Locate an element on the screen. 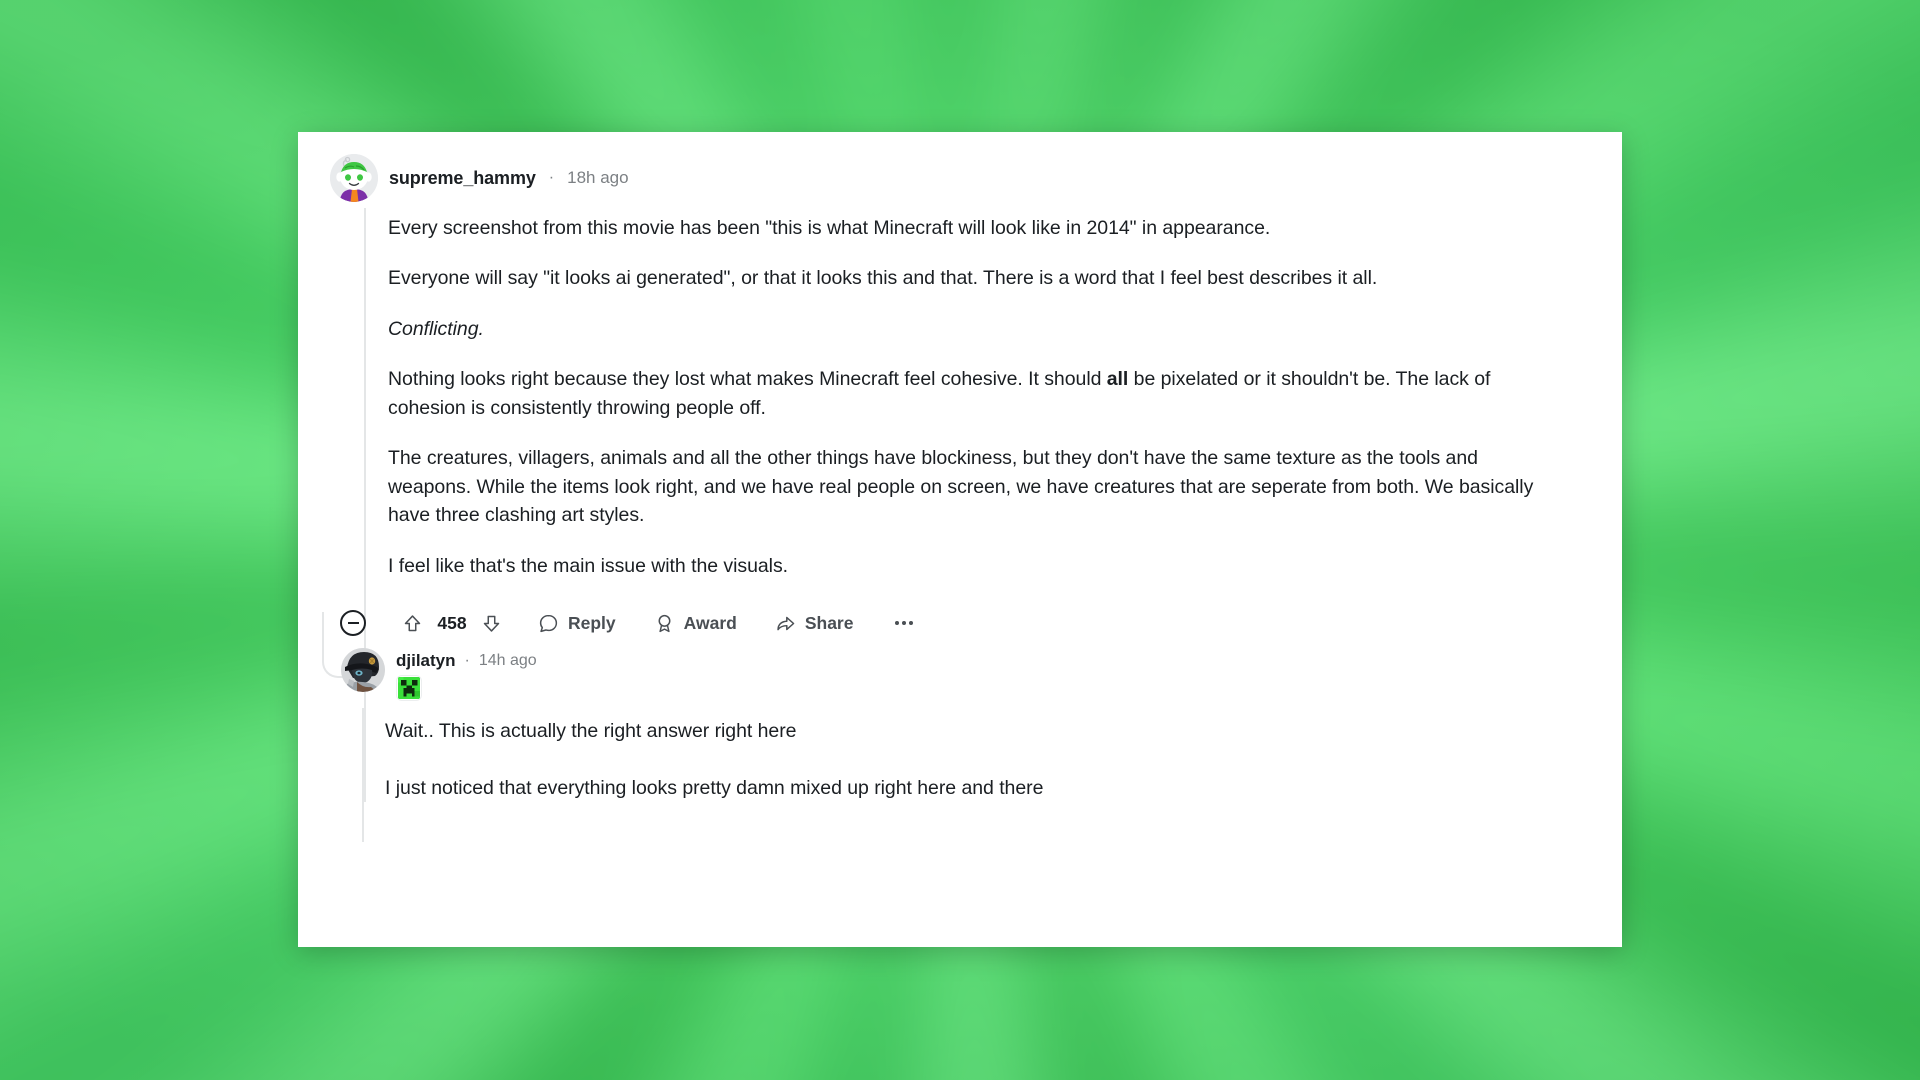 The width and height of the screenshot is (1920, 1080). share-button-label: Share is located at coordinates (829, 622).